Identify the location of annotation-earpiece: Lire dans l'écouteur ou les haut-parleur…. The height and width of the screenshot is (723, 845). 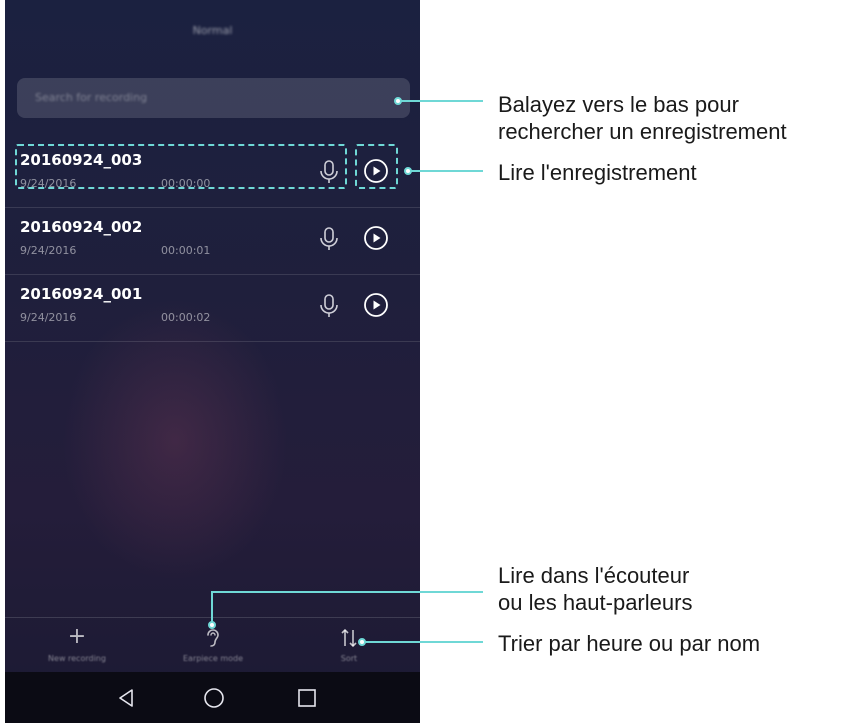
(595, 589).